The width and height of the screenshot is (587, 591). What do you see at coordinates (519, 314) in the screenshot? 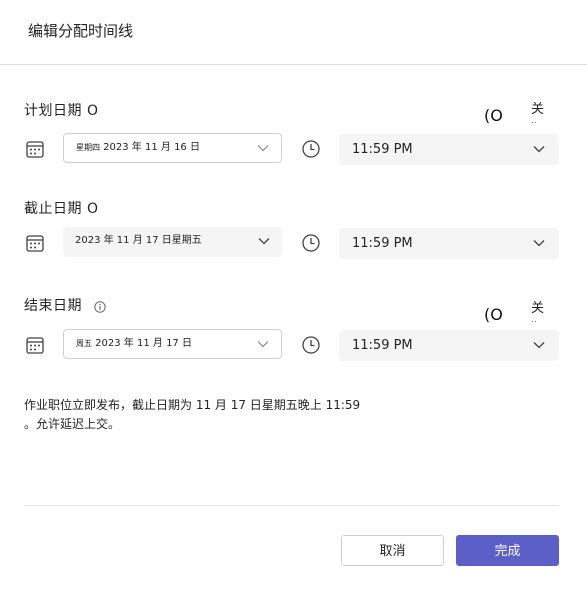
I see `close-date-toggle: (O 关 ..` at bounding box center [519, 314].